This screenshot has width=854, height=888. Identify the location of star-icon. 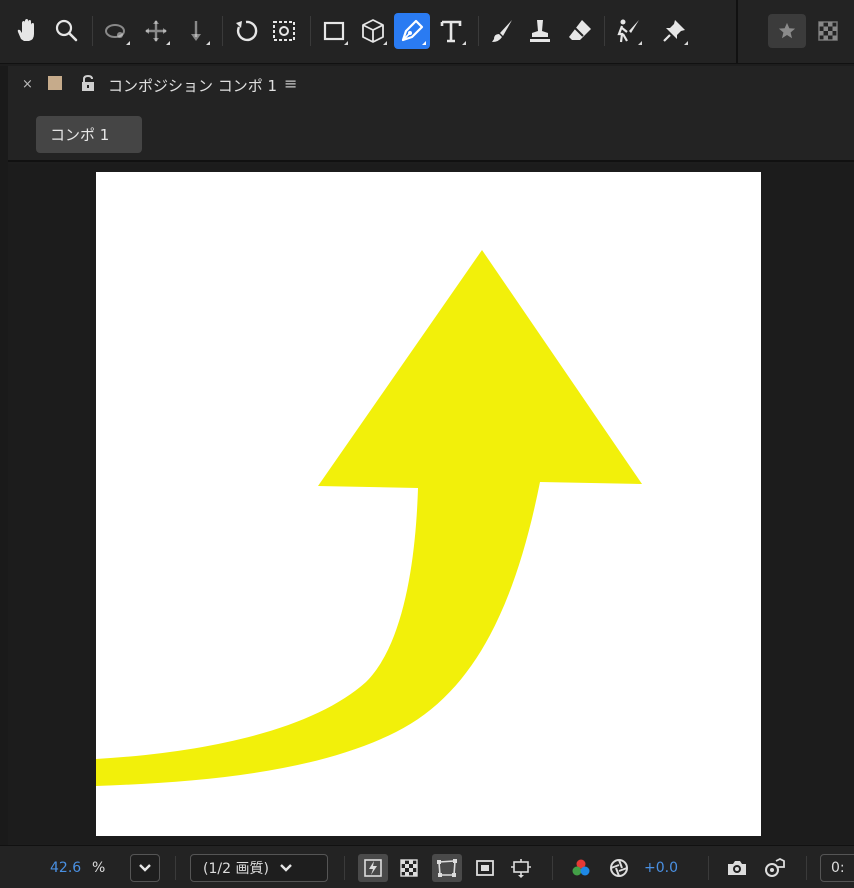
(787, 30).